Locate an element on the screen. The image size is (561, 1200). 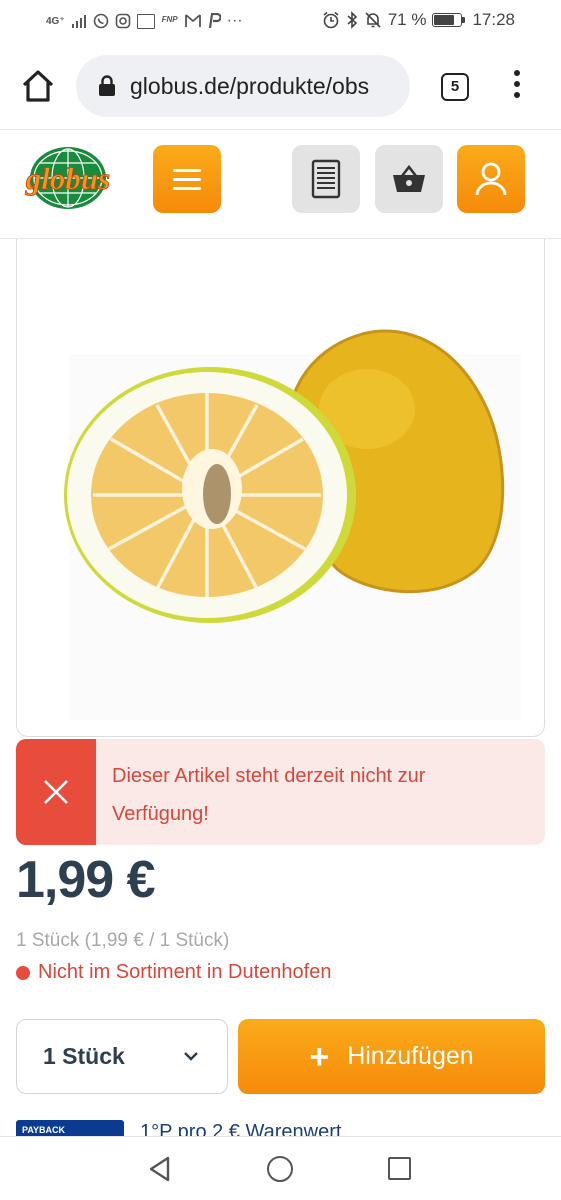
lock-icon is located at coordinates (107, 85).